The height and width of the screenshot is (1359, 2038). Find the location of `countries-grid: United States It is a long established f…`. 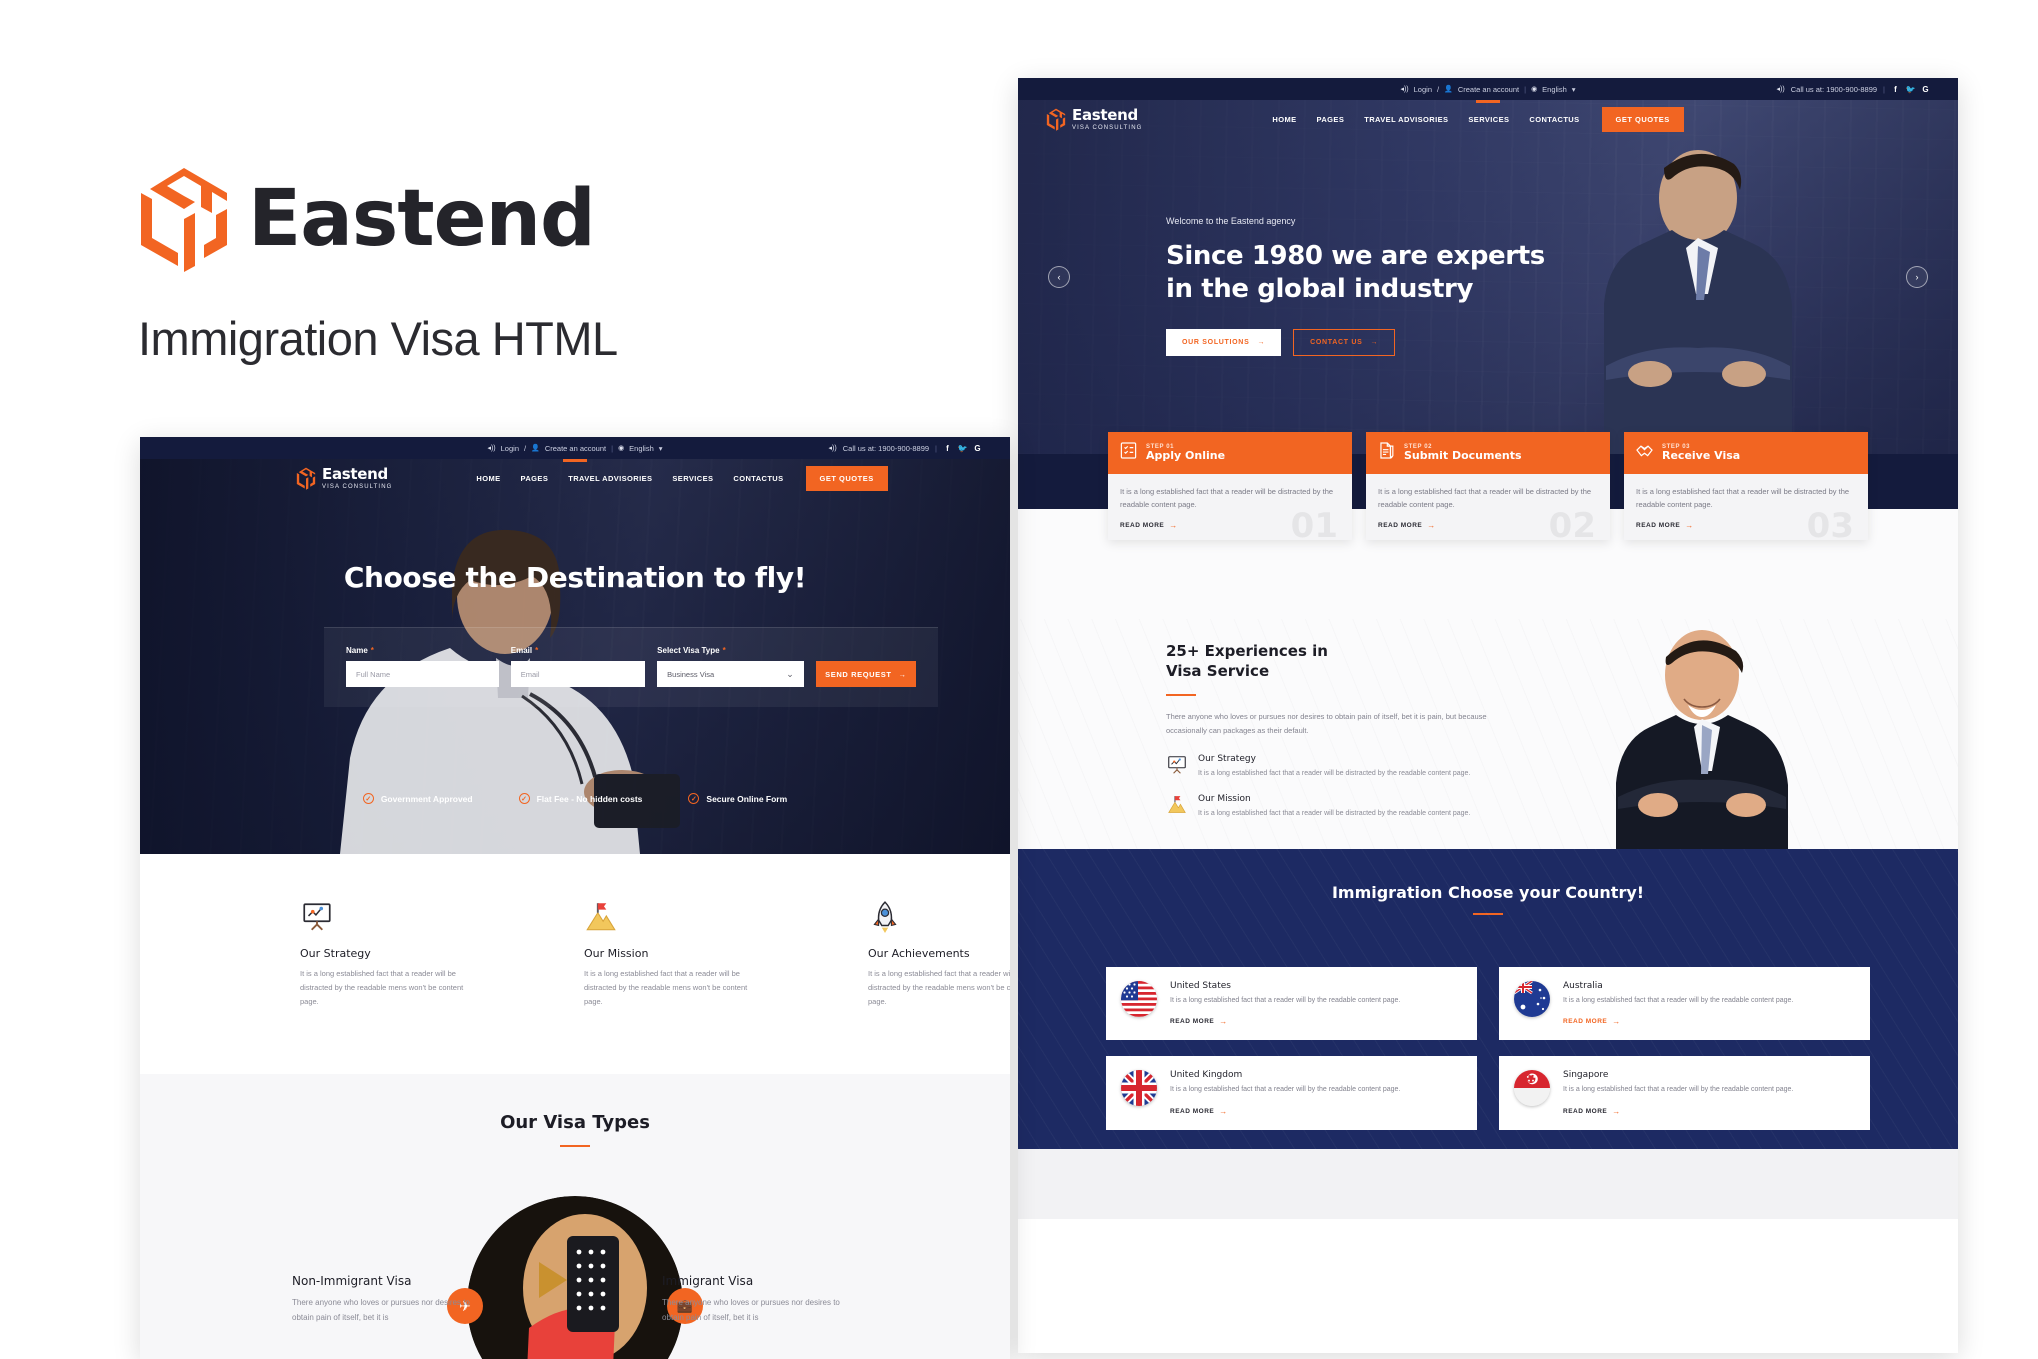

countries-grid: United States It is a long established f… is located at coordinates (1488, 1048).